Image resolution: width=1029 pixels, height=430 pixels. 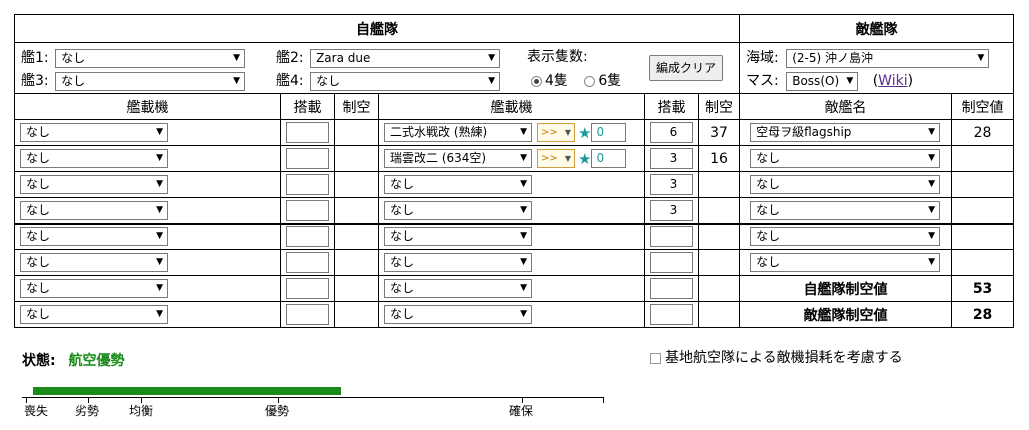 I want to click on air-value: 37, so click(x=719, y=132).